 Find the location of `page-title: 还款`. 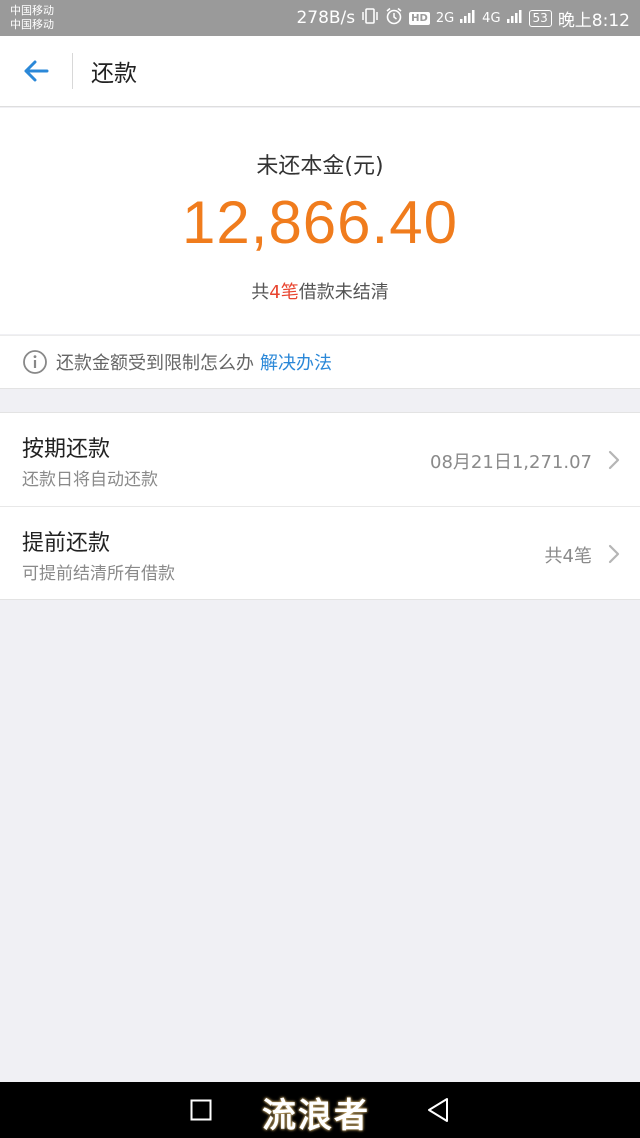

page-title: 还款 is located at coordinates (114, 74).